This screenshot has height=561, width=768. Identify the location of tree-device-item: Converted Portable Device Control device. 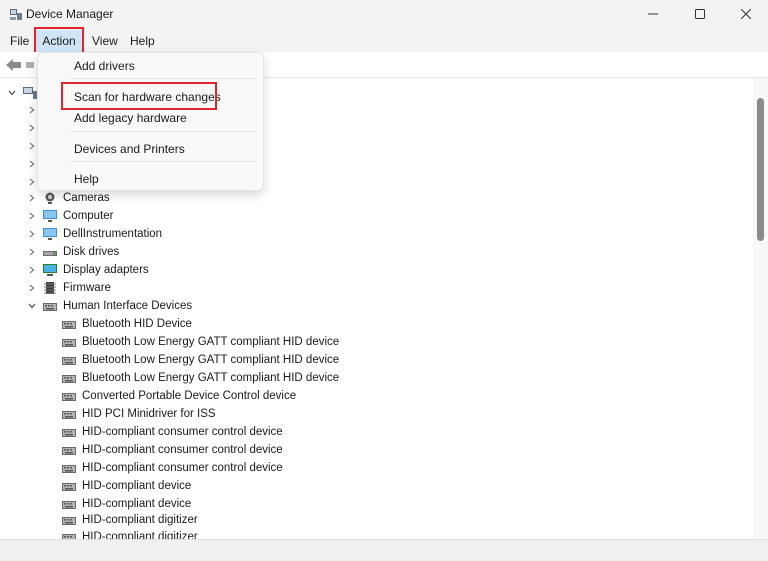
(180, 396).